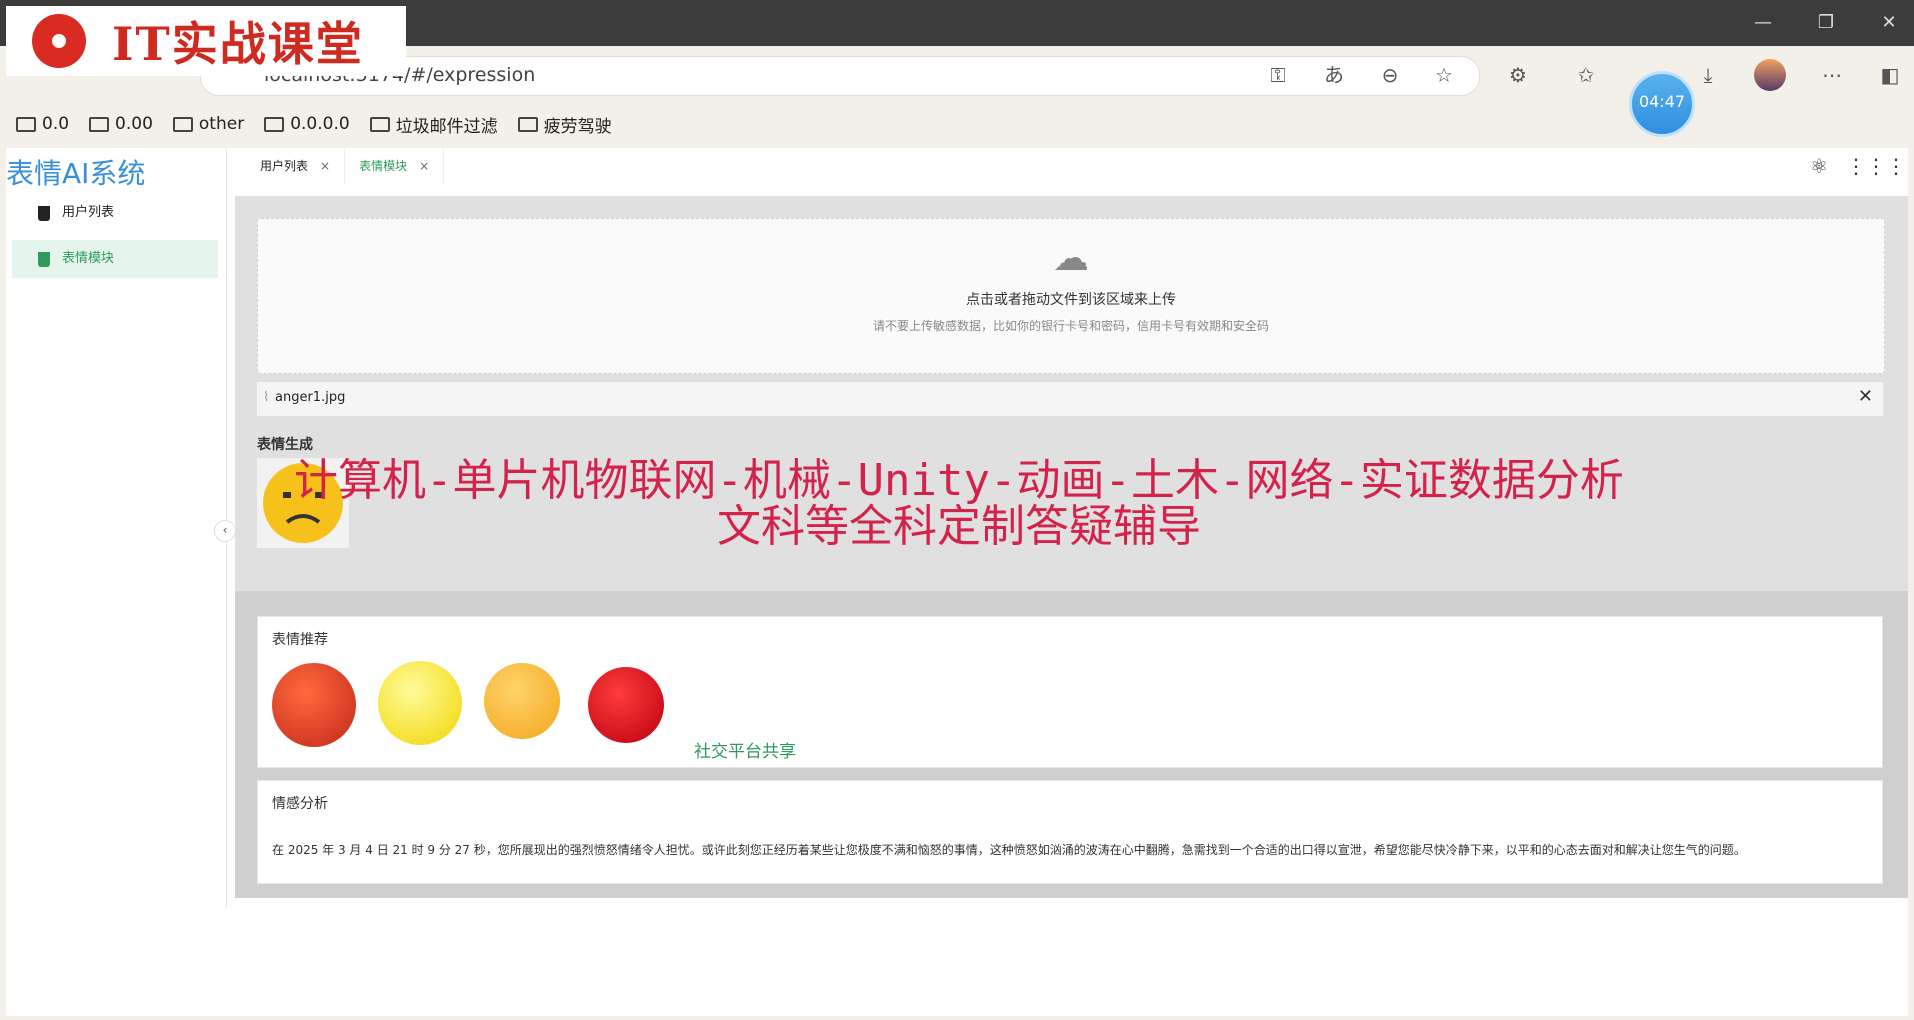 The image size is (1914, 1020). I want to click on angry-red-face-icon, so click(314, 705).